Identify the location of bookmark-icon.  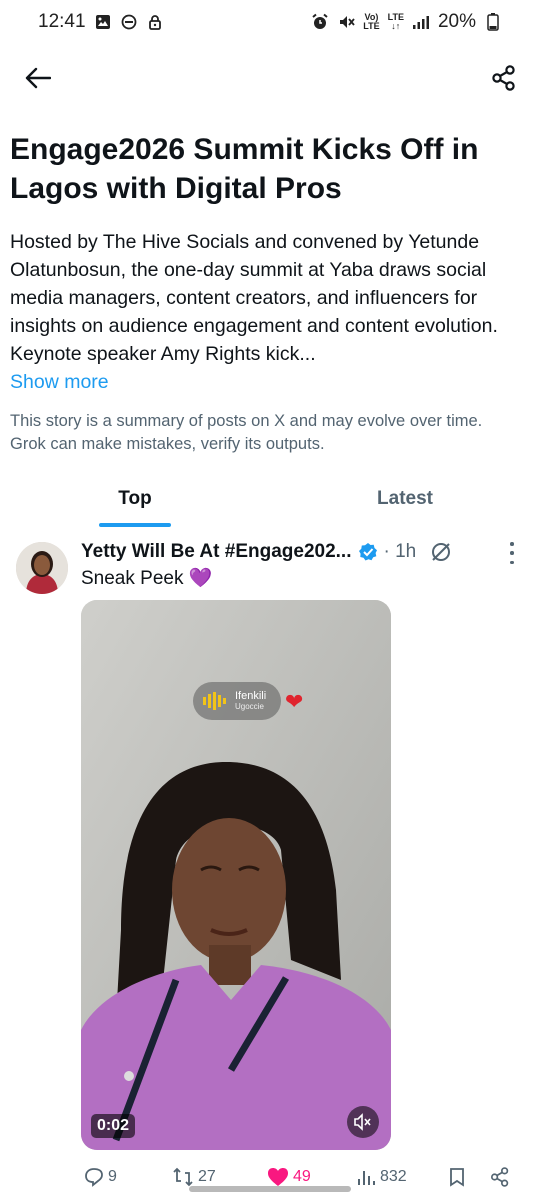
(457, 1177).